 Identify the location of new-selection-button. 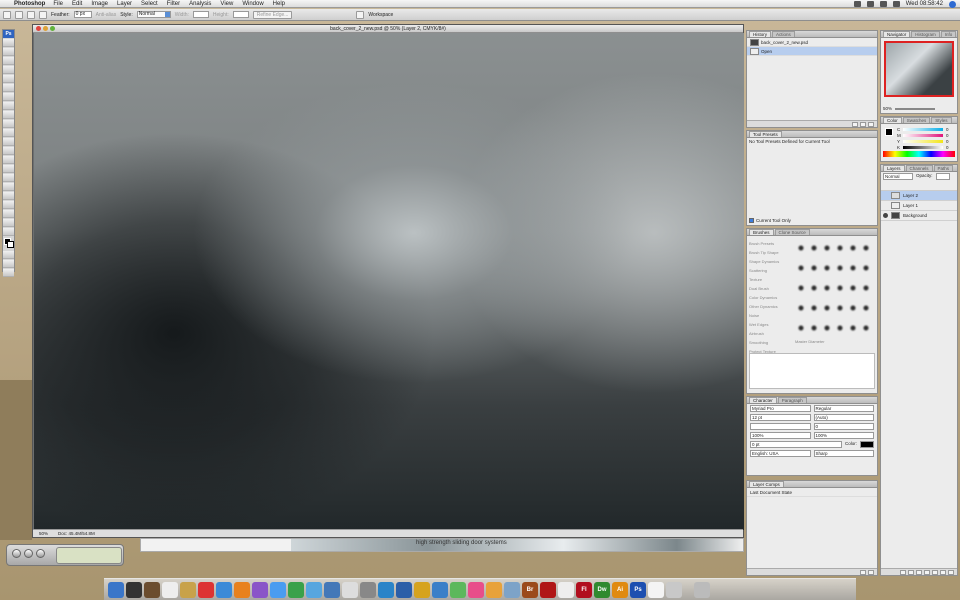
(19, 14).